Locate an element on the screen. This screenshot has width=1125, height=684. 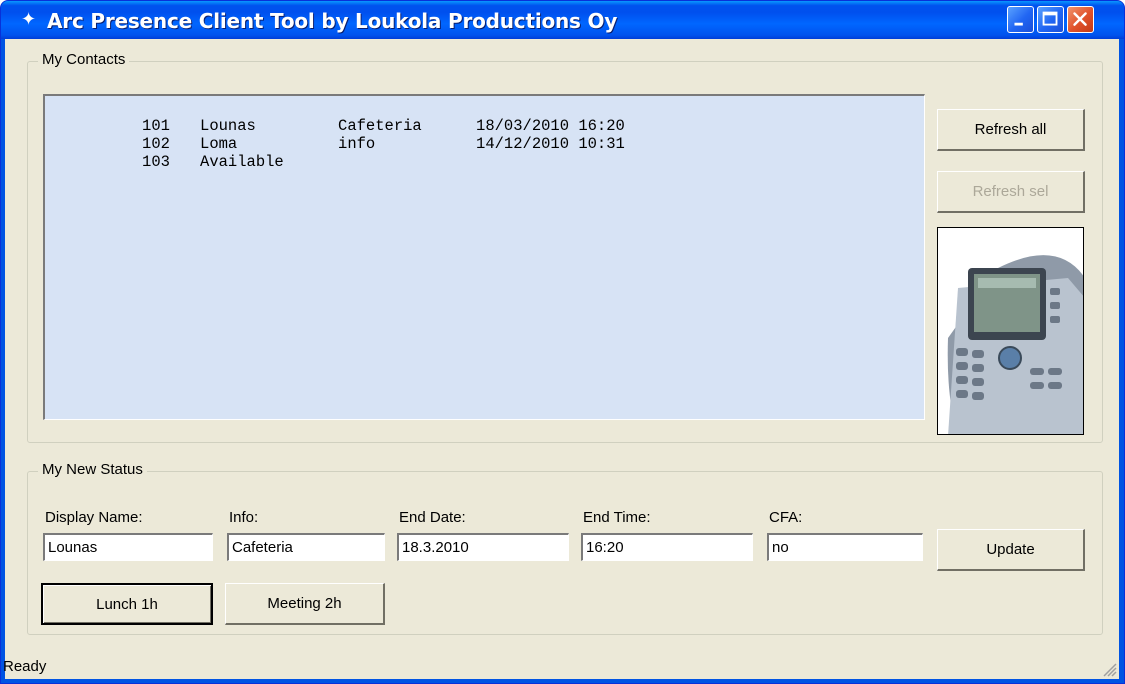
contact-name: Loma is located at coordinates (219, 144).